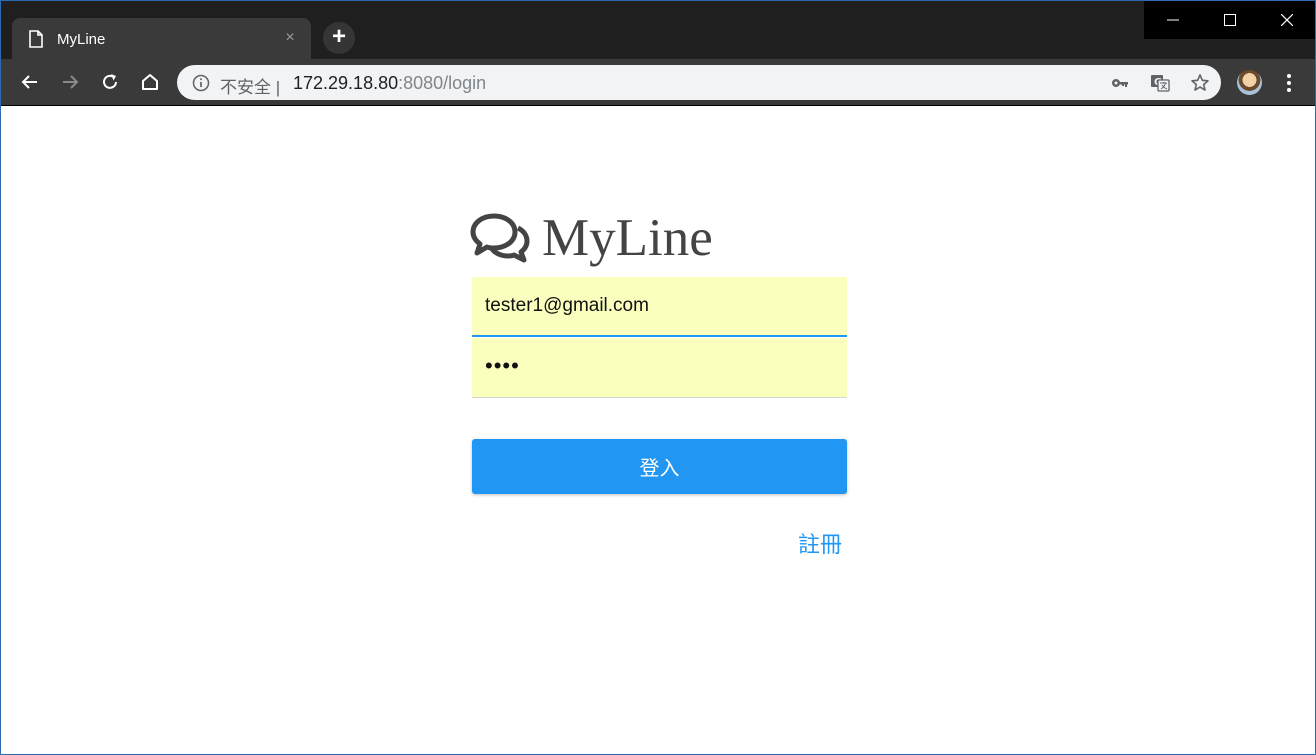 This screenshot has width=1316, height=755. I want to click on home-icon, so click(150, 82).